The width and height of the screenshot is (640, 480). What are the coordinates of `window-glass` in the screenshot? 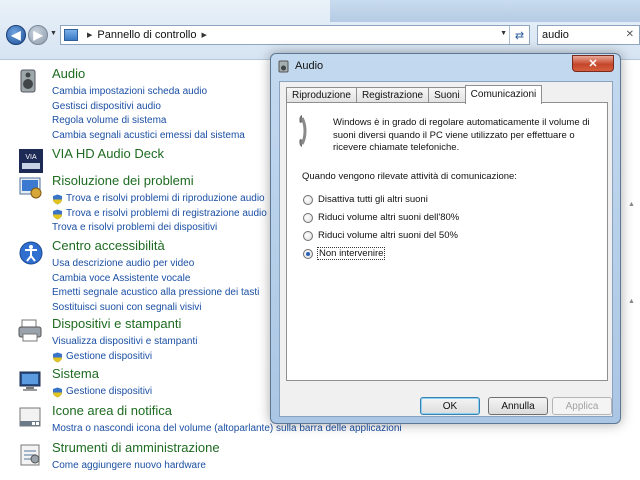 It's located at (485, 11).